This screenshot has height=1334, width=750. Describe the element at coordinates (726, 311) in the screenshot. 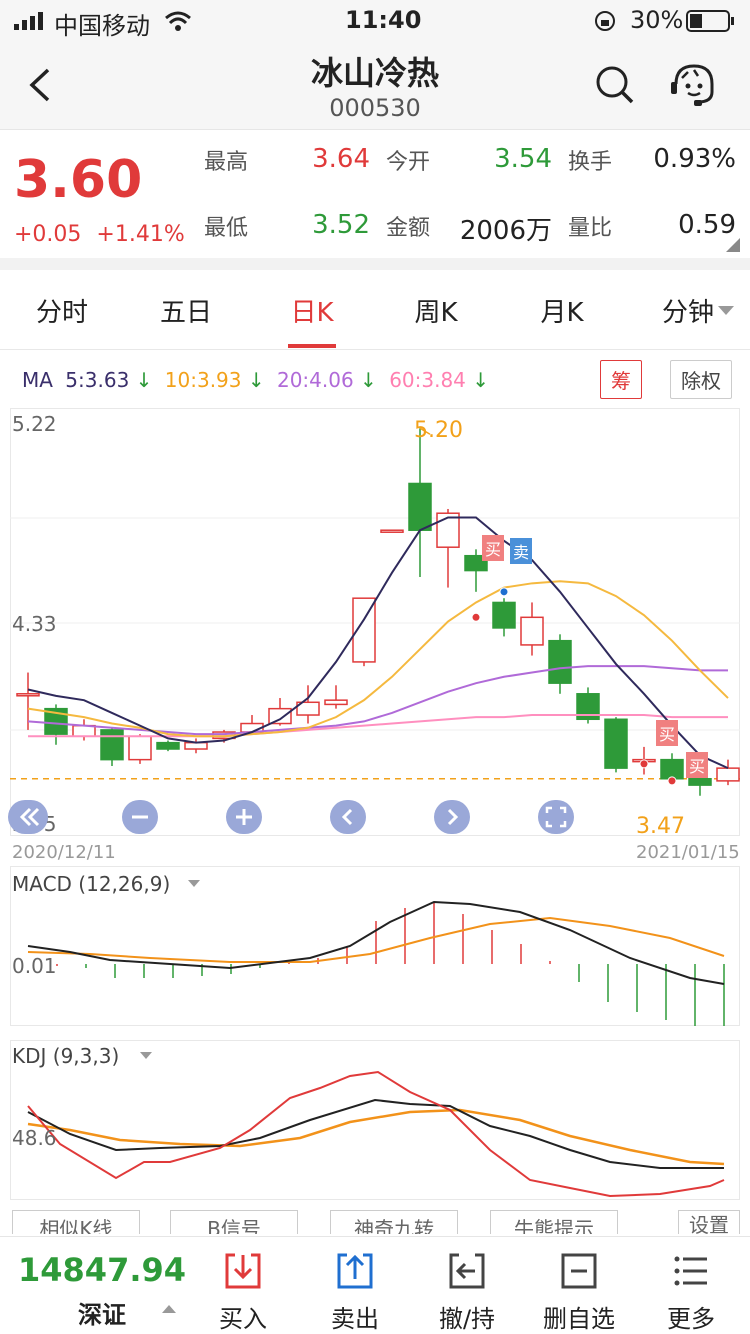

I see `dropdown-triangle-icon` at that location.